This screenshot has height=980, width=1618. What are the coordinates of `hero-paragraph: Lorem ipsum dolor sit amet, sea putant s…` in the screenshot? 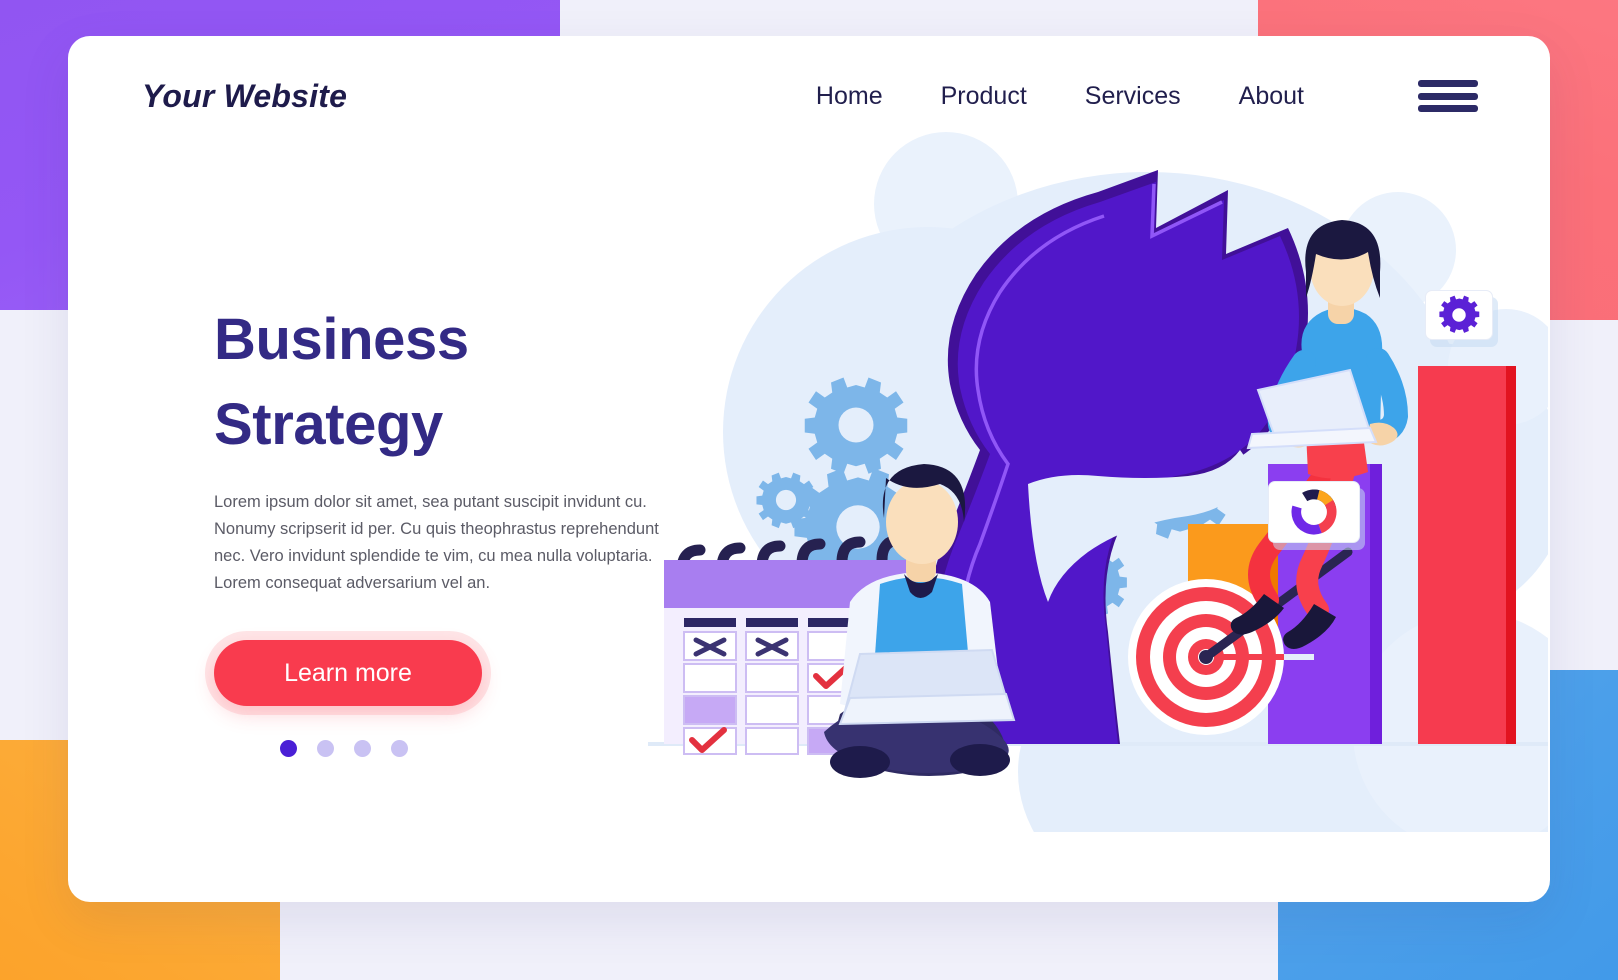 It's located at (436, 542).